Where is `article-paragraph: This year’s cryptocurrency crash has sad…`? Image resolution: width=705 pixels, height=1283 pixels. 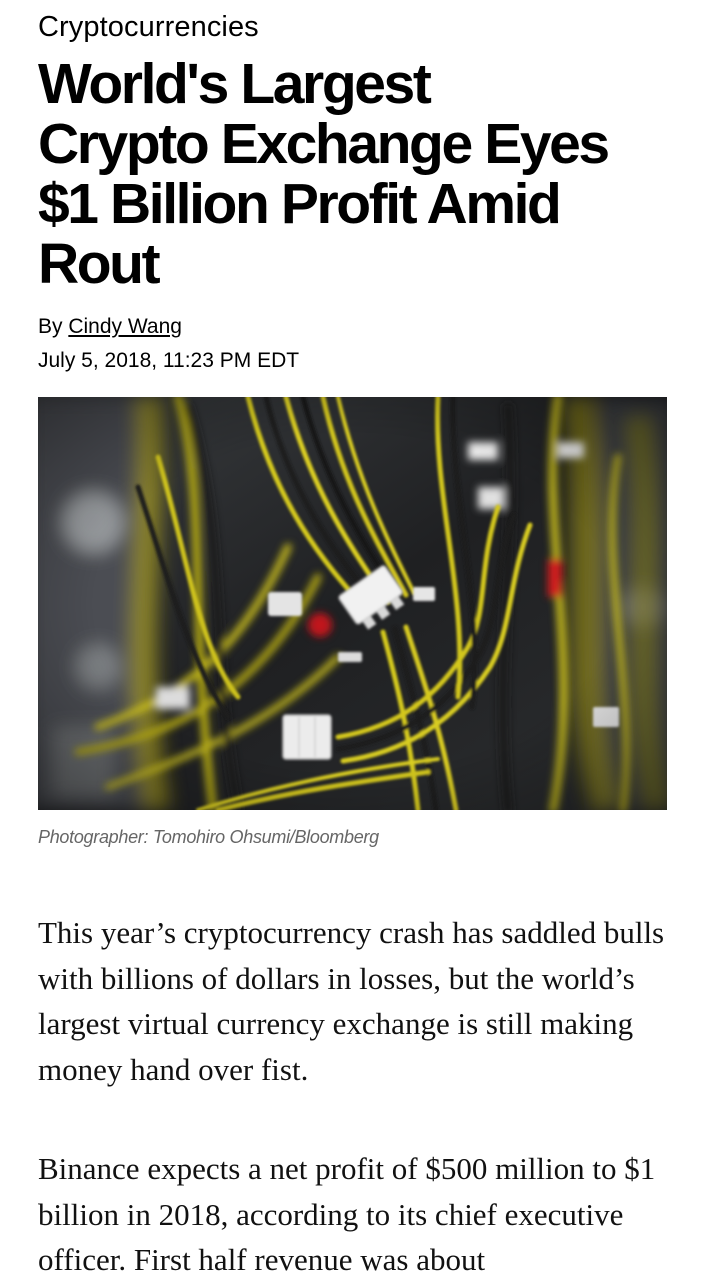
article-paragraph: This year’s cryptocurrency crash has sad… is located at coordinates (351, 1001).